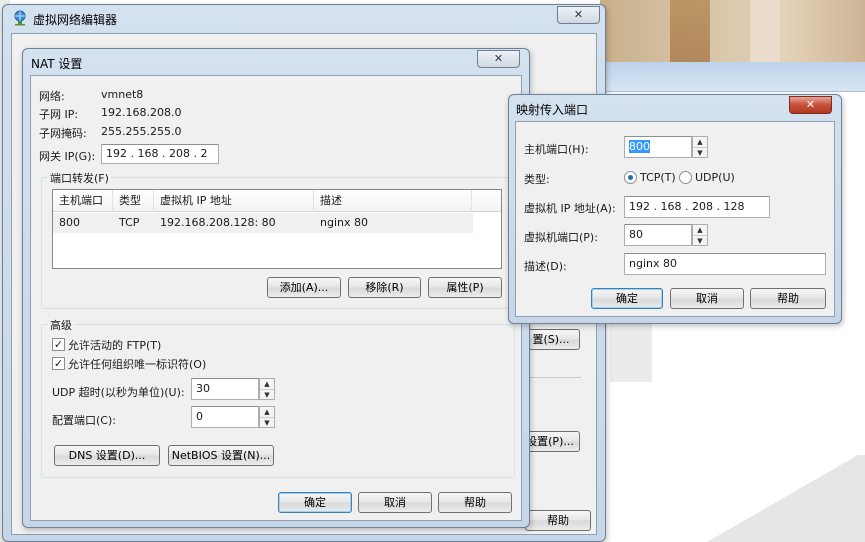 This screenshot has height=542, width=865. What do you see at coordinates (218, 222) in the screenshot?
I see `cell-vm-ip: 192.168.208.128: 80` at bounding box center [218, 222].